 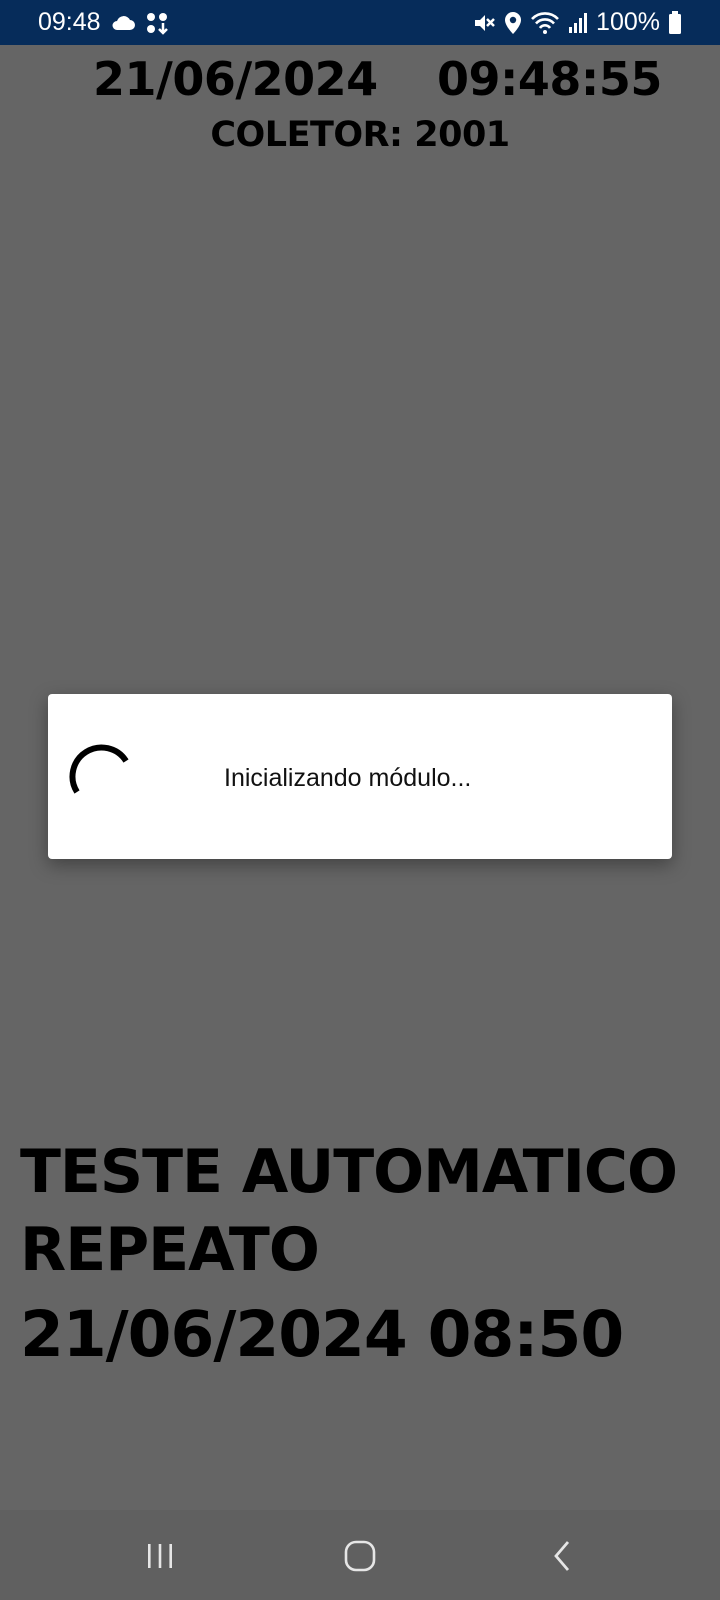 I want to click on back-button, so click(x=562, y=1558).